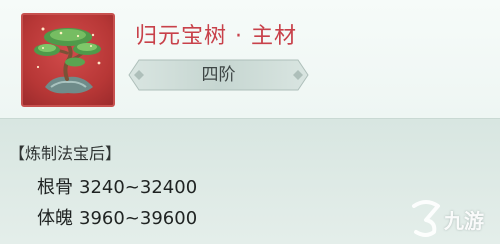 The image size is (500, 244). I want to click on stat-name: 根骨, so click(55, 187).